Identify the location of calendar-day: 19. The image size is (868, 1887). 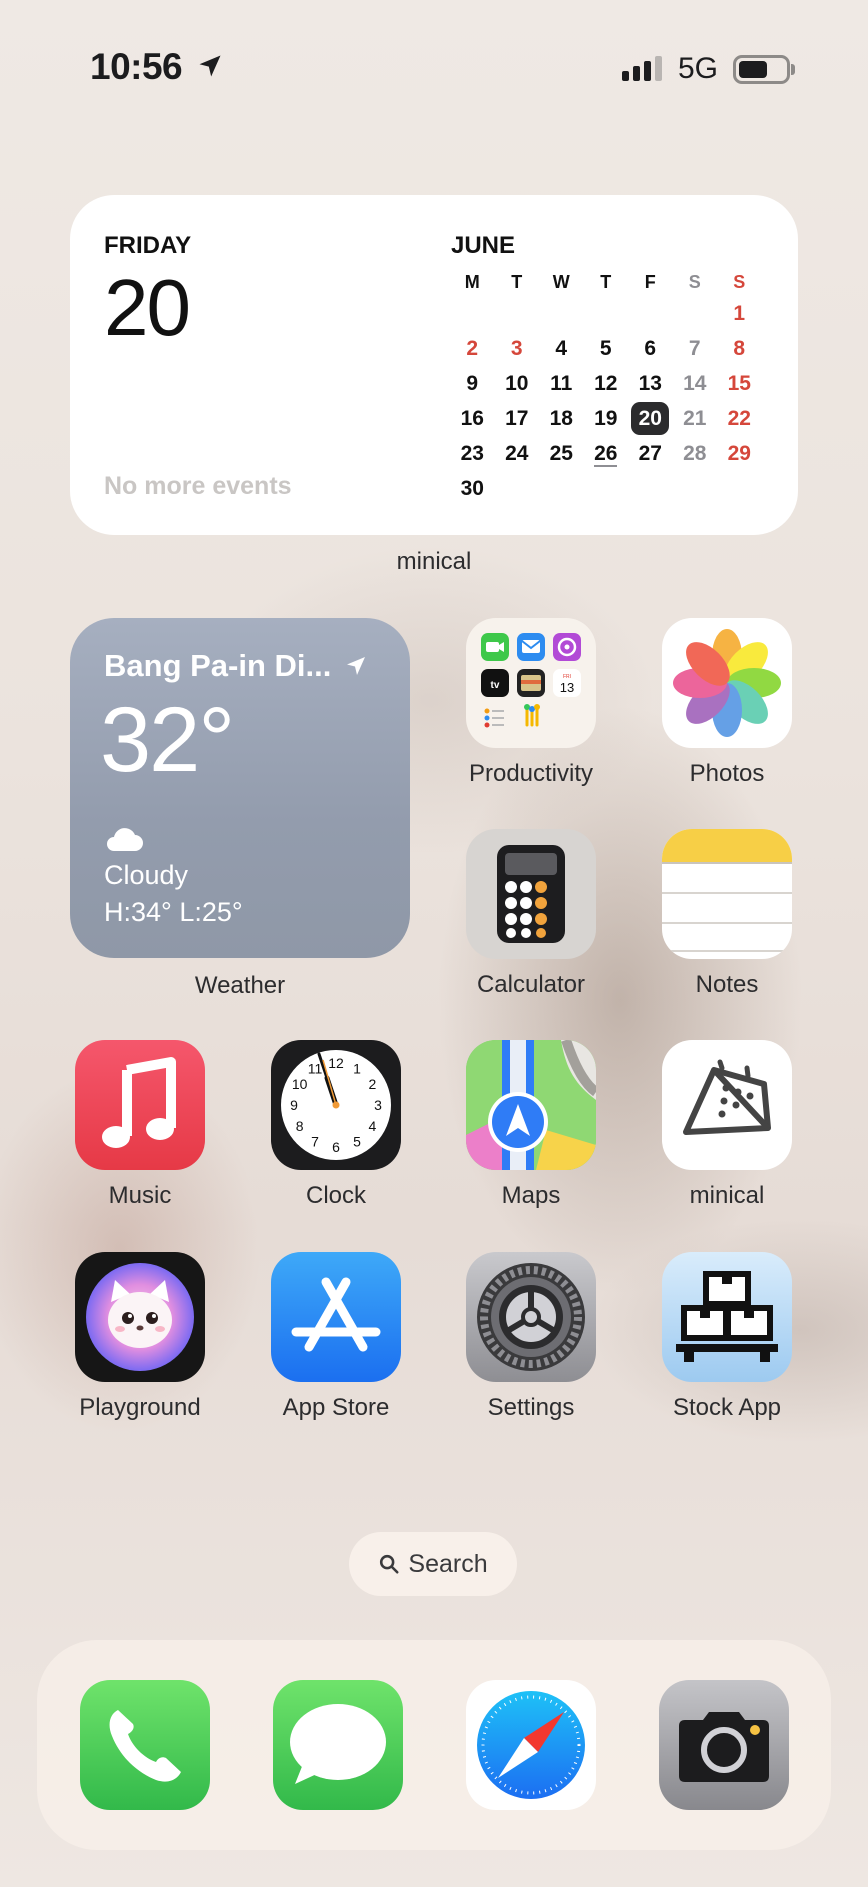
(606, 418).